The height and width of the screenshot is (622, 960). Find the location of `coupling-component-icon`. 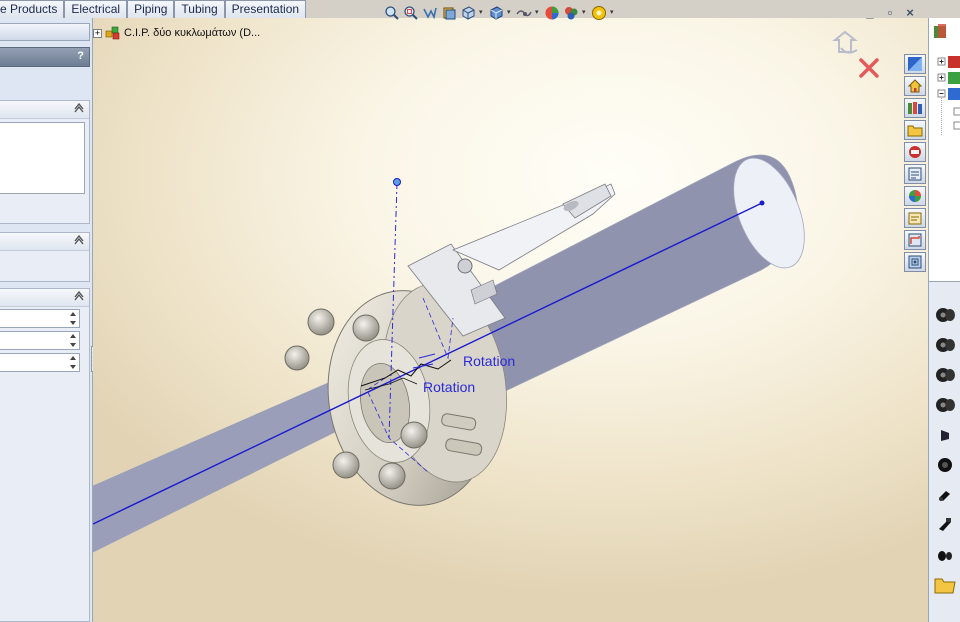

coupling-component-icon is located at coordinates (944, 555).